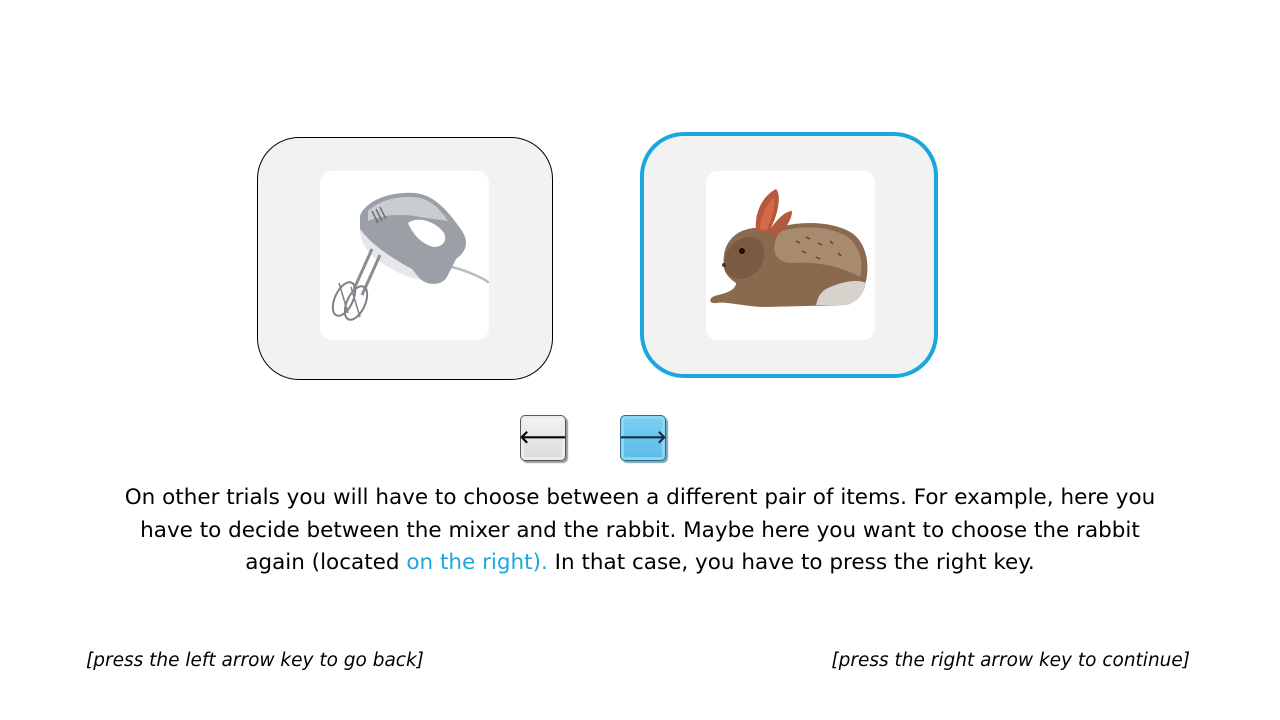 This screenshot has width=1280, height=720. I want to click on right-item-tile, so click(790, 255).